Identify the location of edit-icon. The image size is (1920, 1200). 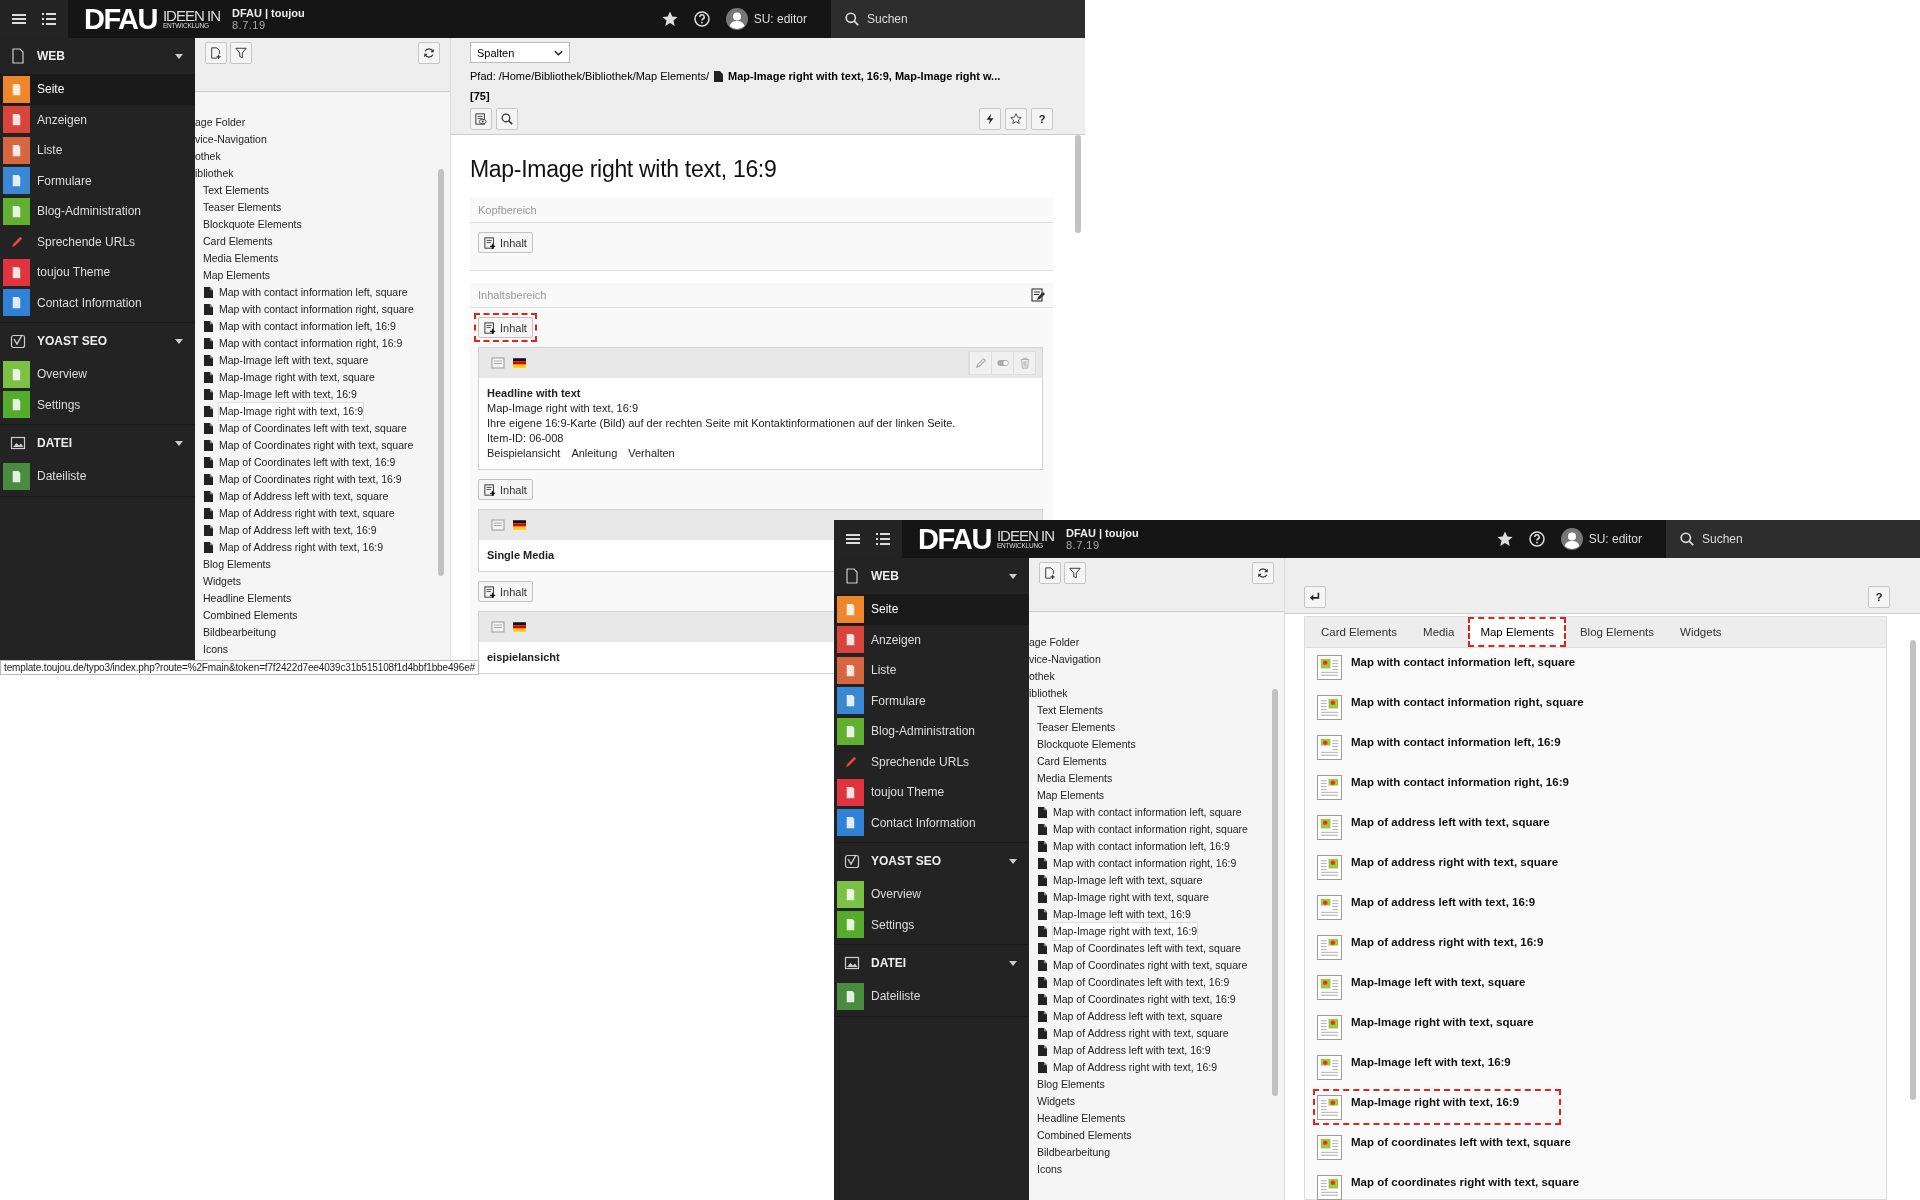
(1038, 295).